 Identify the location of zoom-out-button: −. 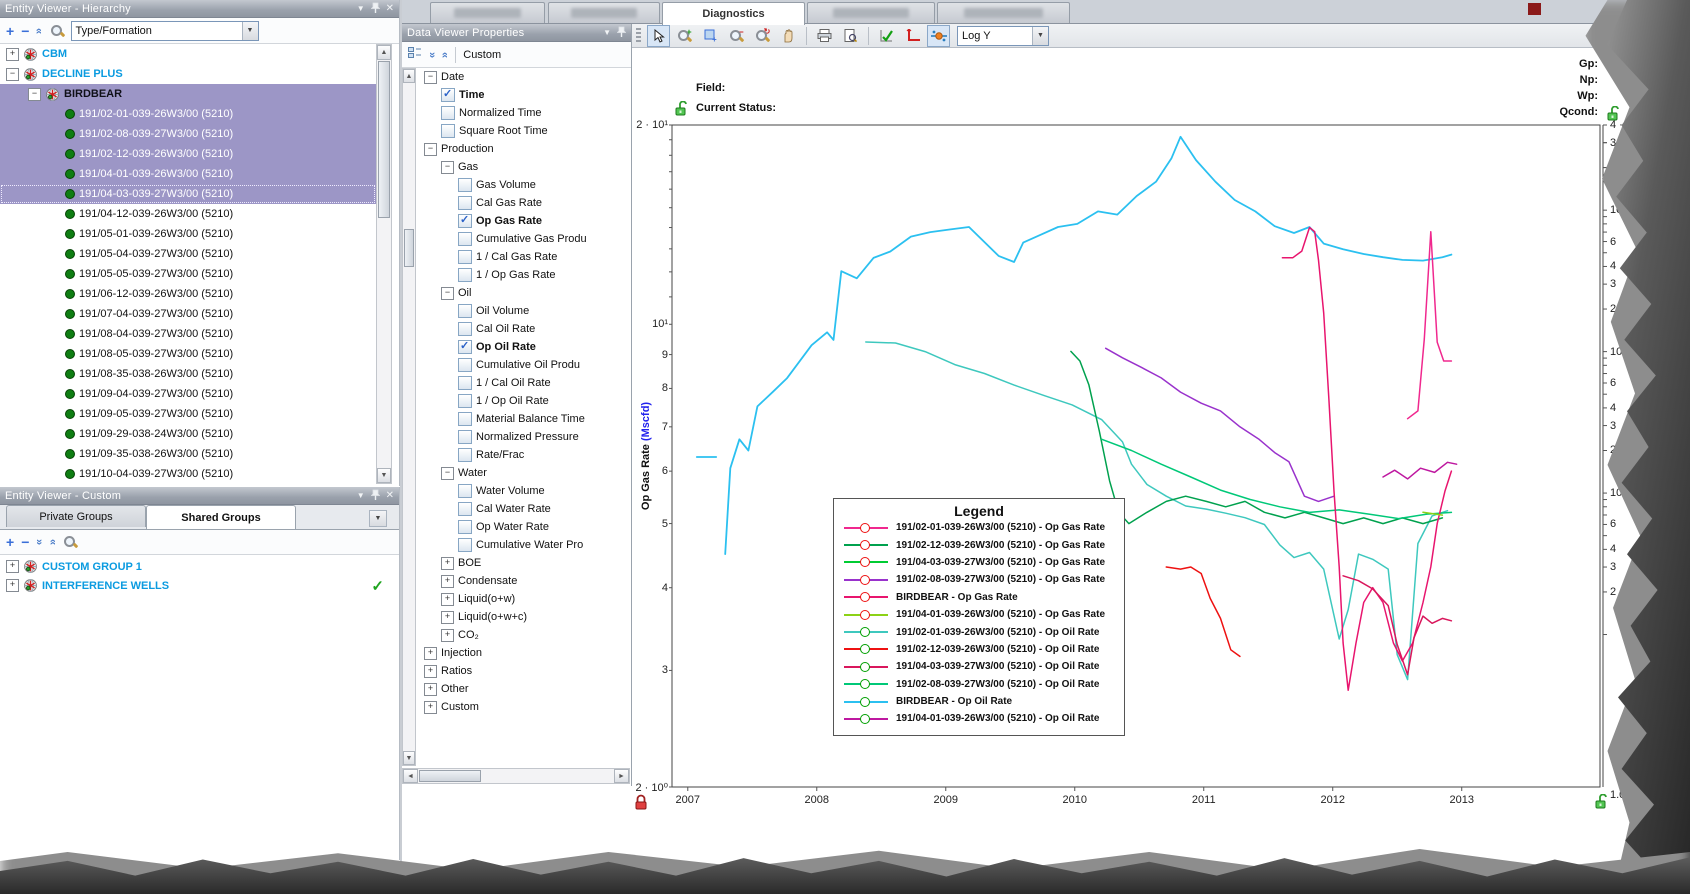
(736, 36).